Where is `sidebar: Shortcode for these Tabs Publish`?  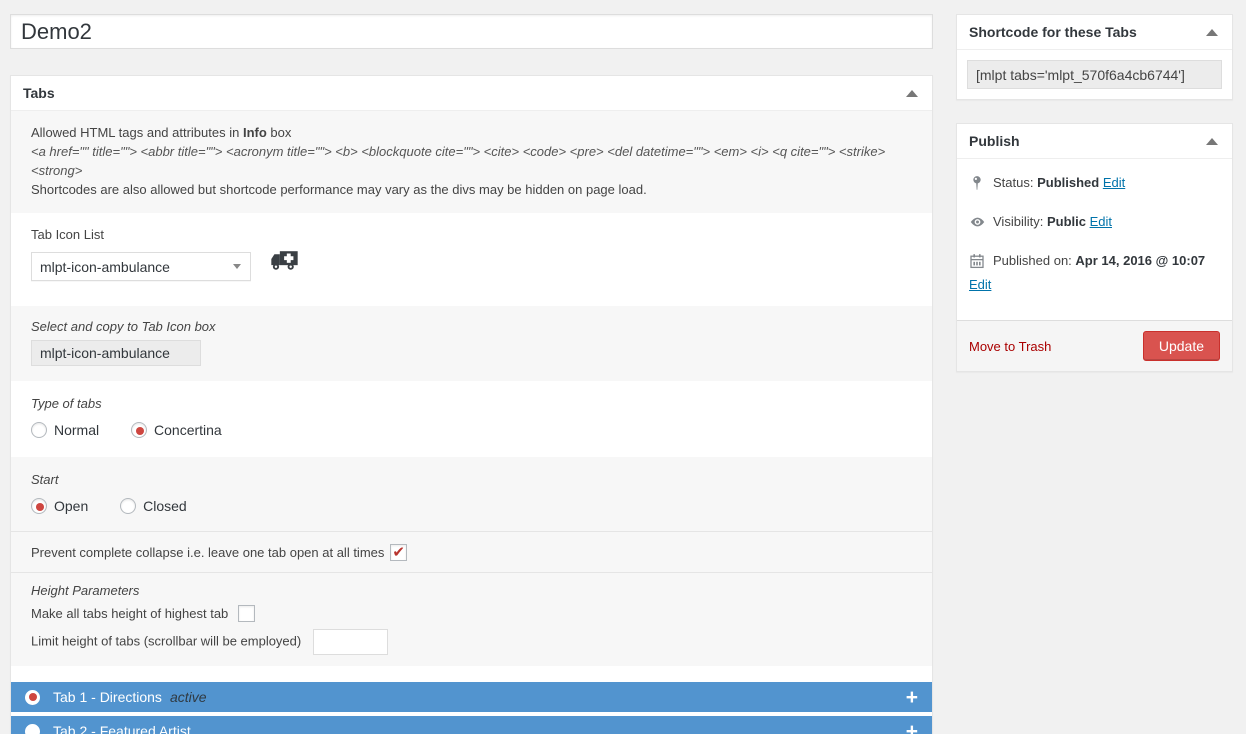
sidebar: Shortcode for these Tabs Publish is located at coordinates (1094, 193).